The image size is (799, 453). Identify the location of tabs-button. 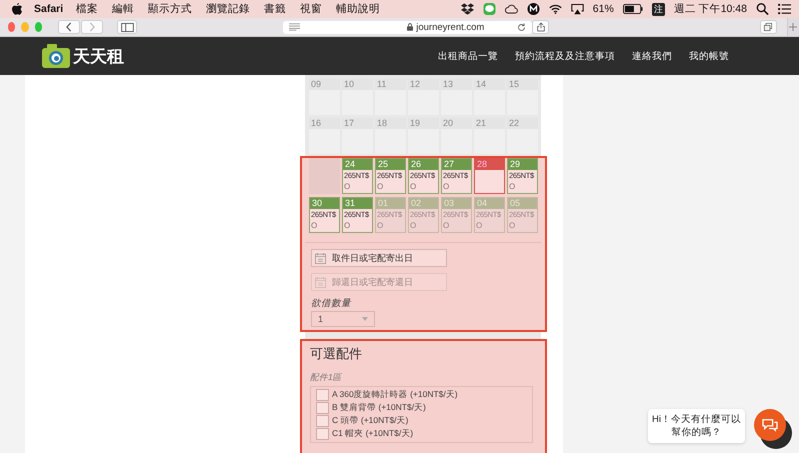
(768, 27).